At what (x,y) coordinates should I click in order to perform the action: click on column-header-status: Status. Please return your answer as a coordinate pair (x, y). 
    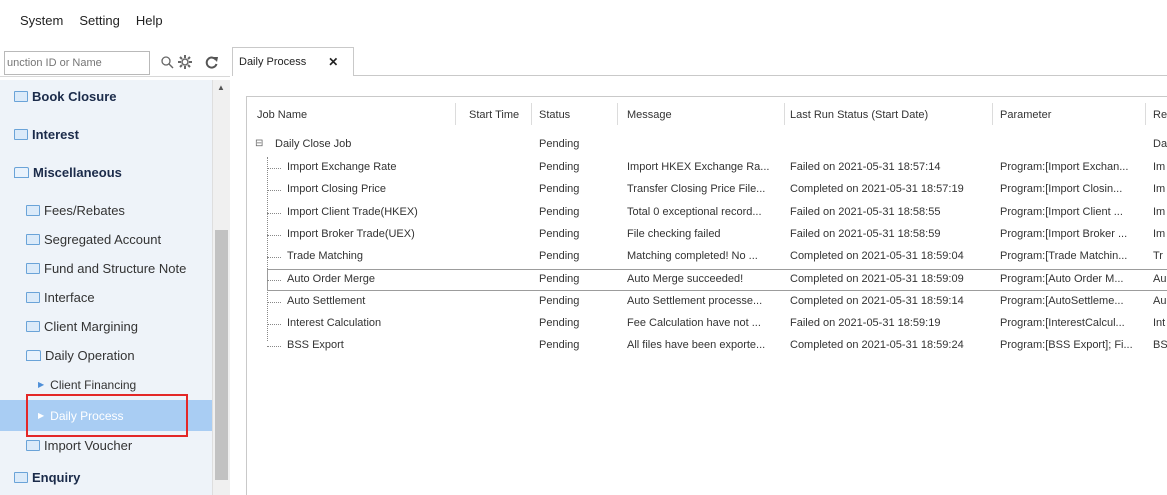
    Looking at the image, I should click on (554, 115).